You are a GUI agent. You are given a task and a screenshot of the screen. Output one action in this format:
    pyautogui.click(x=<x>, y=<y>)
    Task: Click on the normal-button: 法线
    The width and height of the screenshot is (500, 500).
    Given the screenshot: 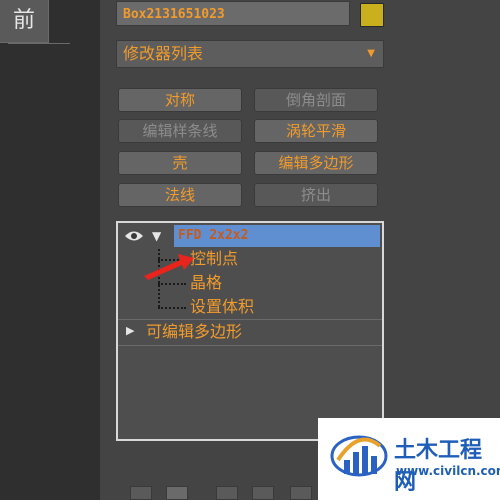 What is the action you would take?
    pyautogui.click(x=180, y=195)
    